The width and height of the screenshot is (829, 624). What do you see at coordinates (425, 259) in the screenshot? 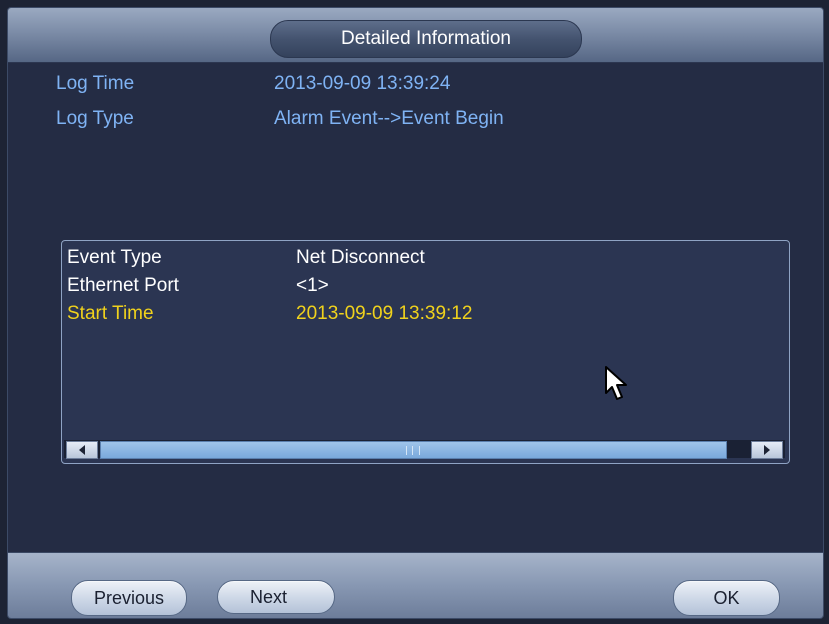
I see `detail-row-event-type: Event Type Net Disconnect` at bounding box center [425, 259].